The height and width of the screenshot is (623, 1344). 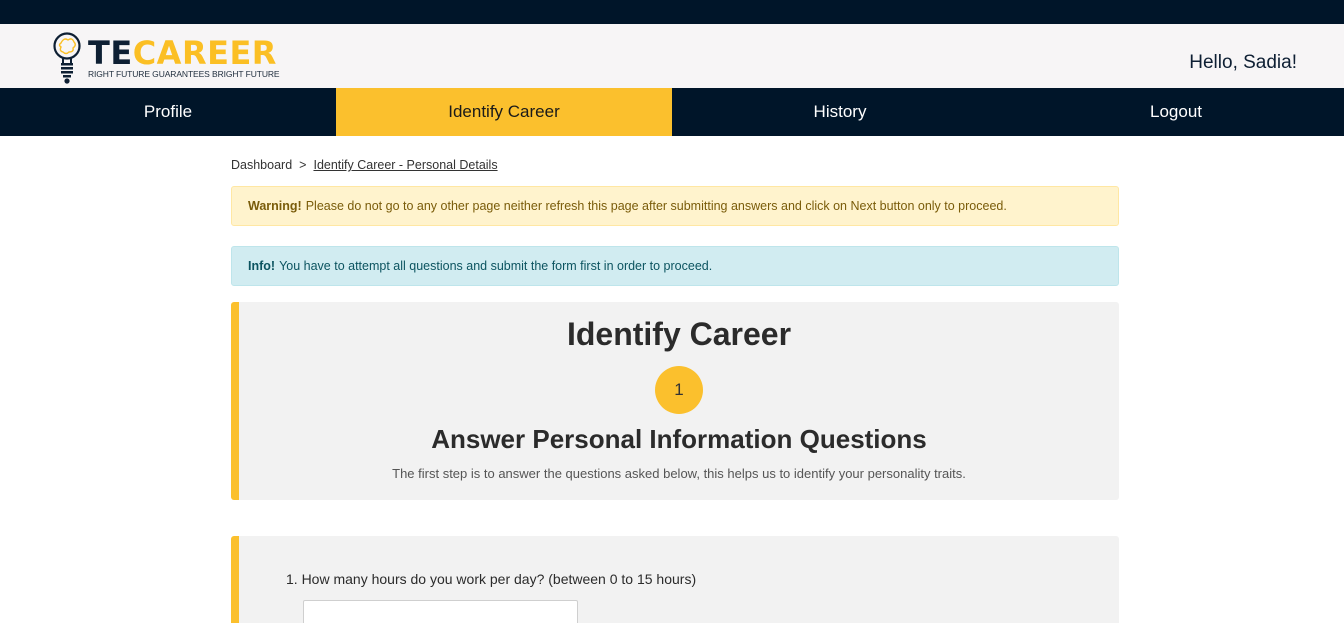 What do you see at coordinates (168, 112) in the screenshot?
I see `nav-item-profile: Profile` at bounding box center [168, 112].